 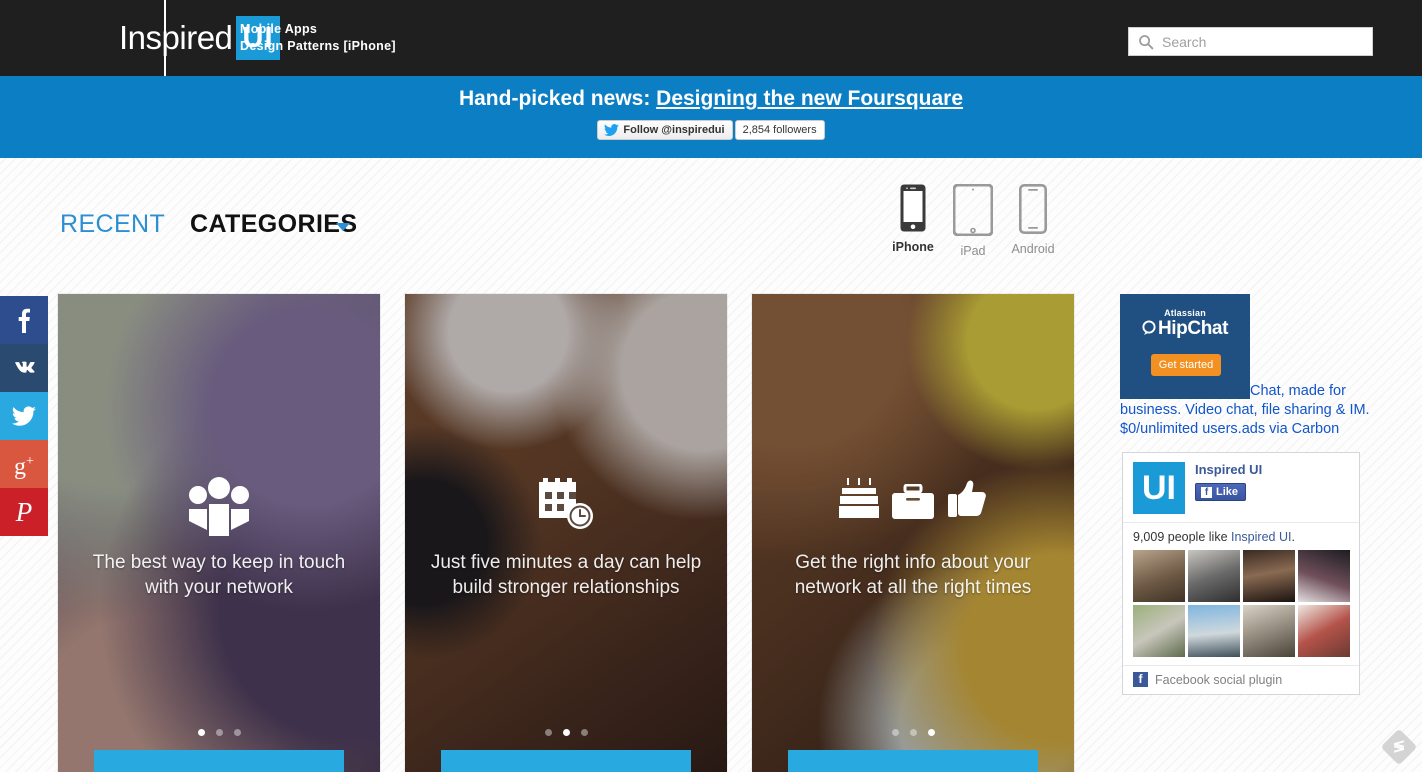 I want to click on tab-categories: CATEGORIES, so click(x=273, y=224).